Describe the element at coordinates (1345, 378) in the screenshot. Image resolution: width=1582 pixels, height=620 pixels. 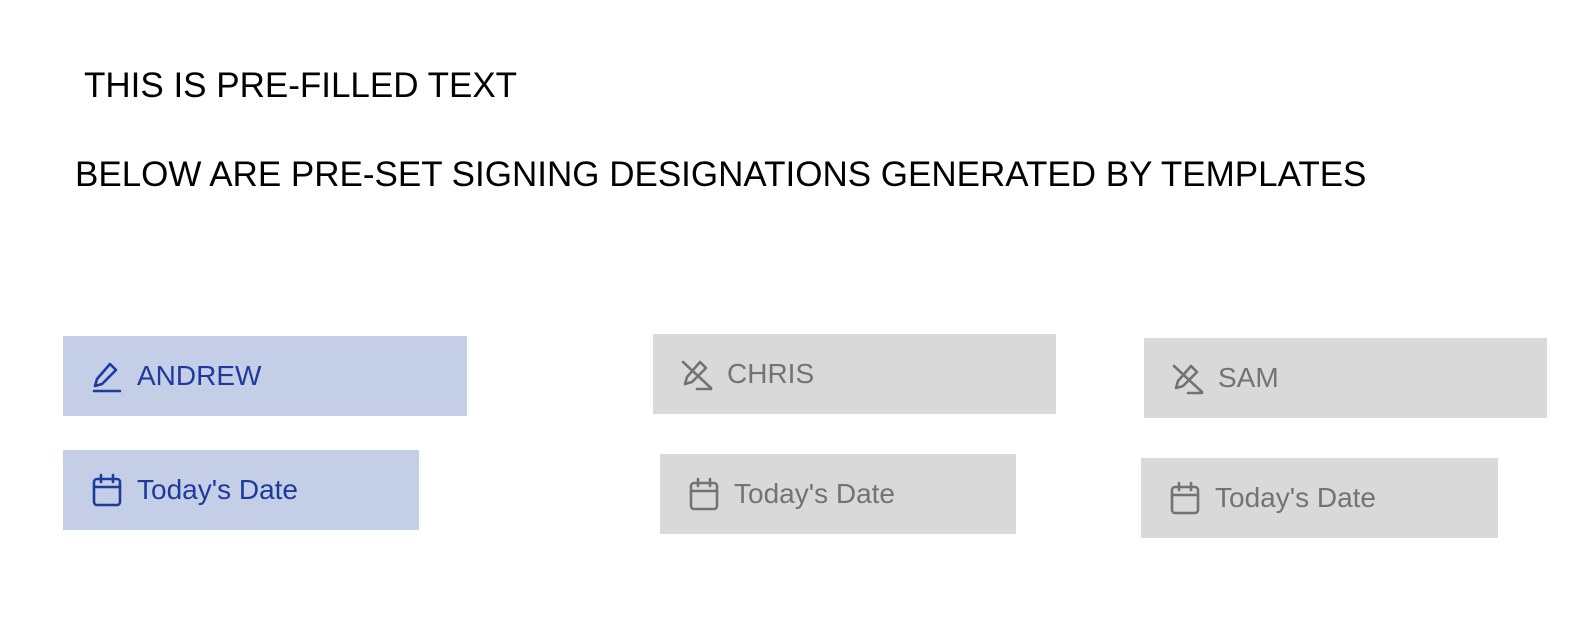
I see `signature-field-sam: SAM` at that location.